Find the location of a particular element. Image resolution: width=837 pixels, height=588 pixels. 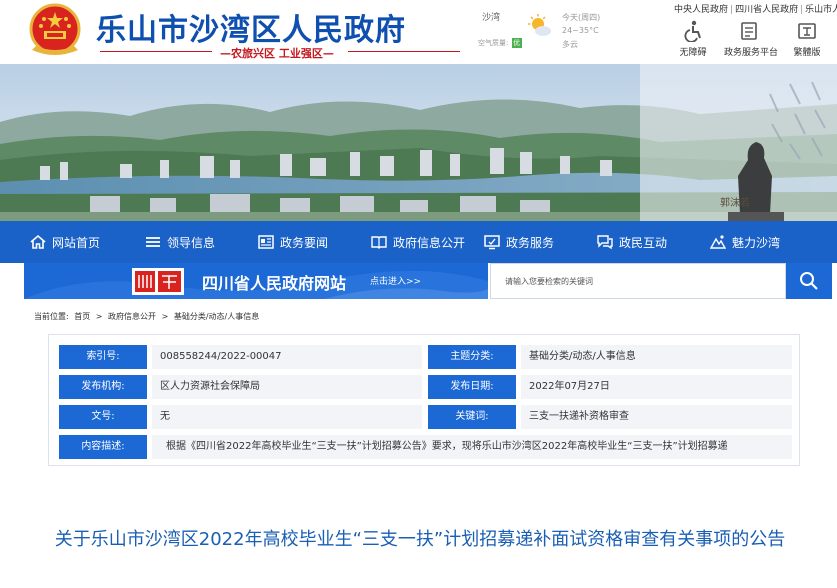

slogan-divider-left is located at coordinates (156, 51).